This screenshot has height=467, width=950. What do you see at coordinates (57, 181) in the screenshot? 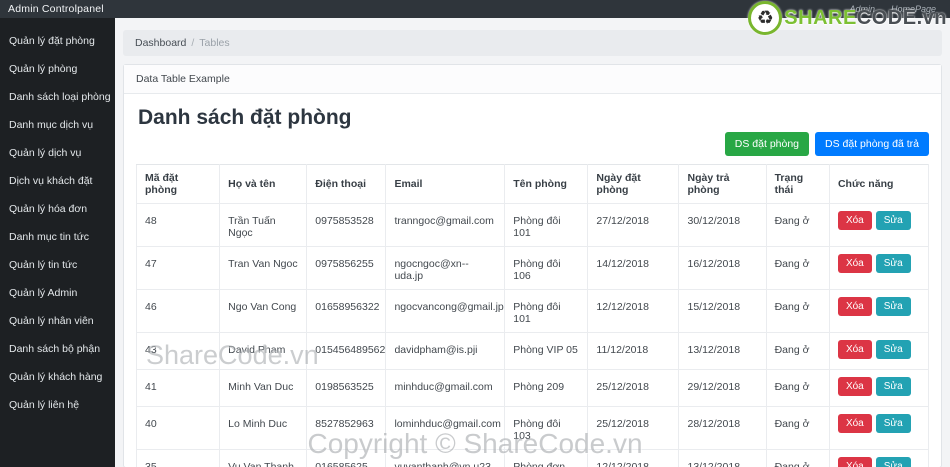
I see `sidebar-item: Dịch vụ khách đặt` at bounding box center [57, 181].